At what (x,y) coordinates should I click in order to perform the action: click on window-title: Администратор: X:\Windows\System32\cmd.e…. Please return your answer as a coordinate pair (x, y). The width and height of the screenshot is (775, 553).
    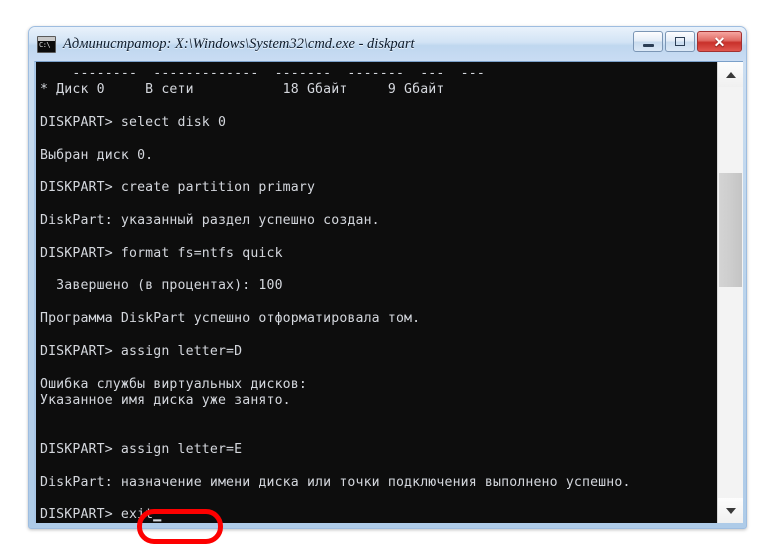
    Looking at the image, I should click on (239, 43).